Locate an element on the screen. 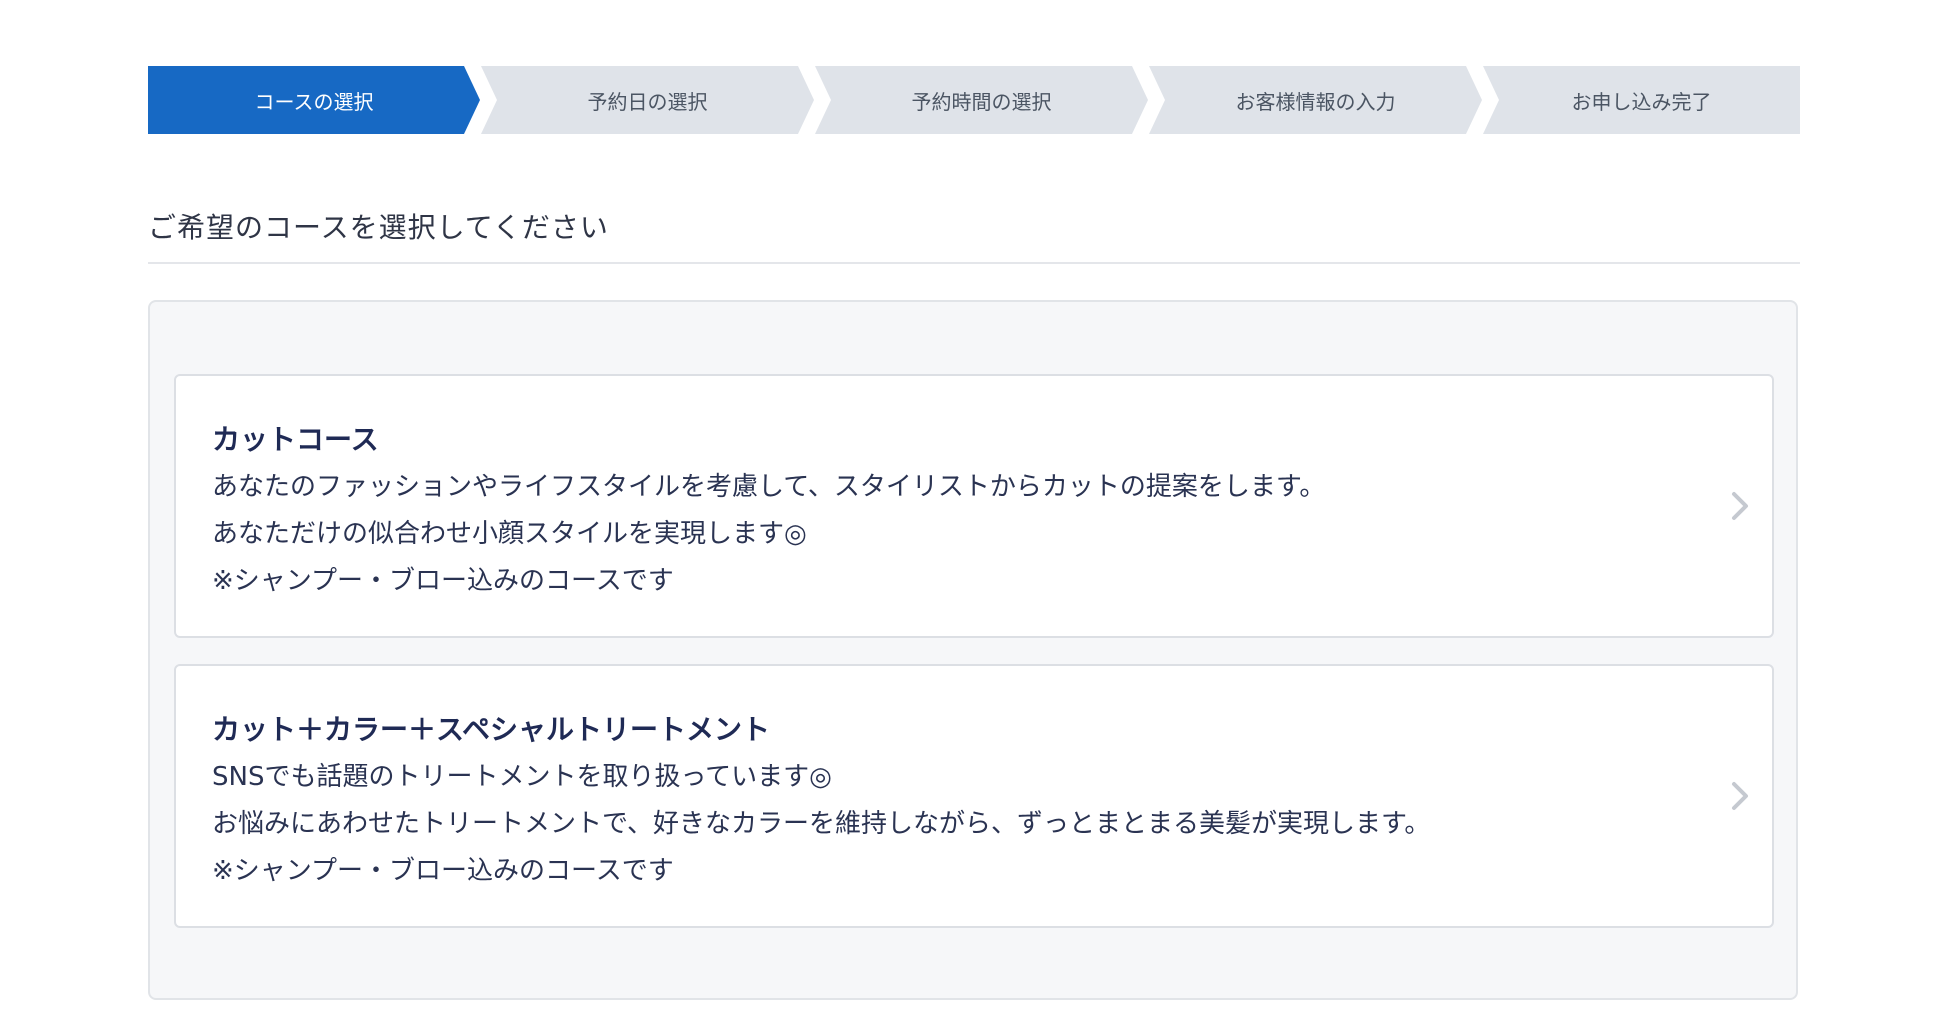 The height and width of the screenshot is (1029, 1950). title-divider is located at coordinates (974, 263).